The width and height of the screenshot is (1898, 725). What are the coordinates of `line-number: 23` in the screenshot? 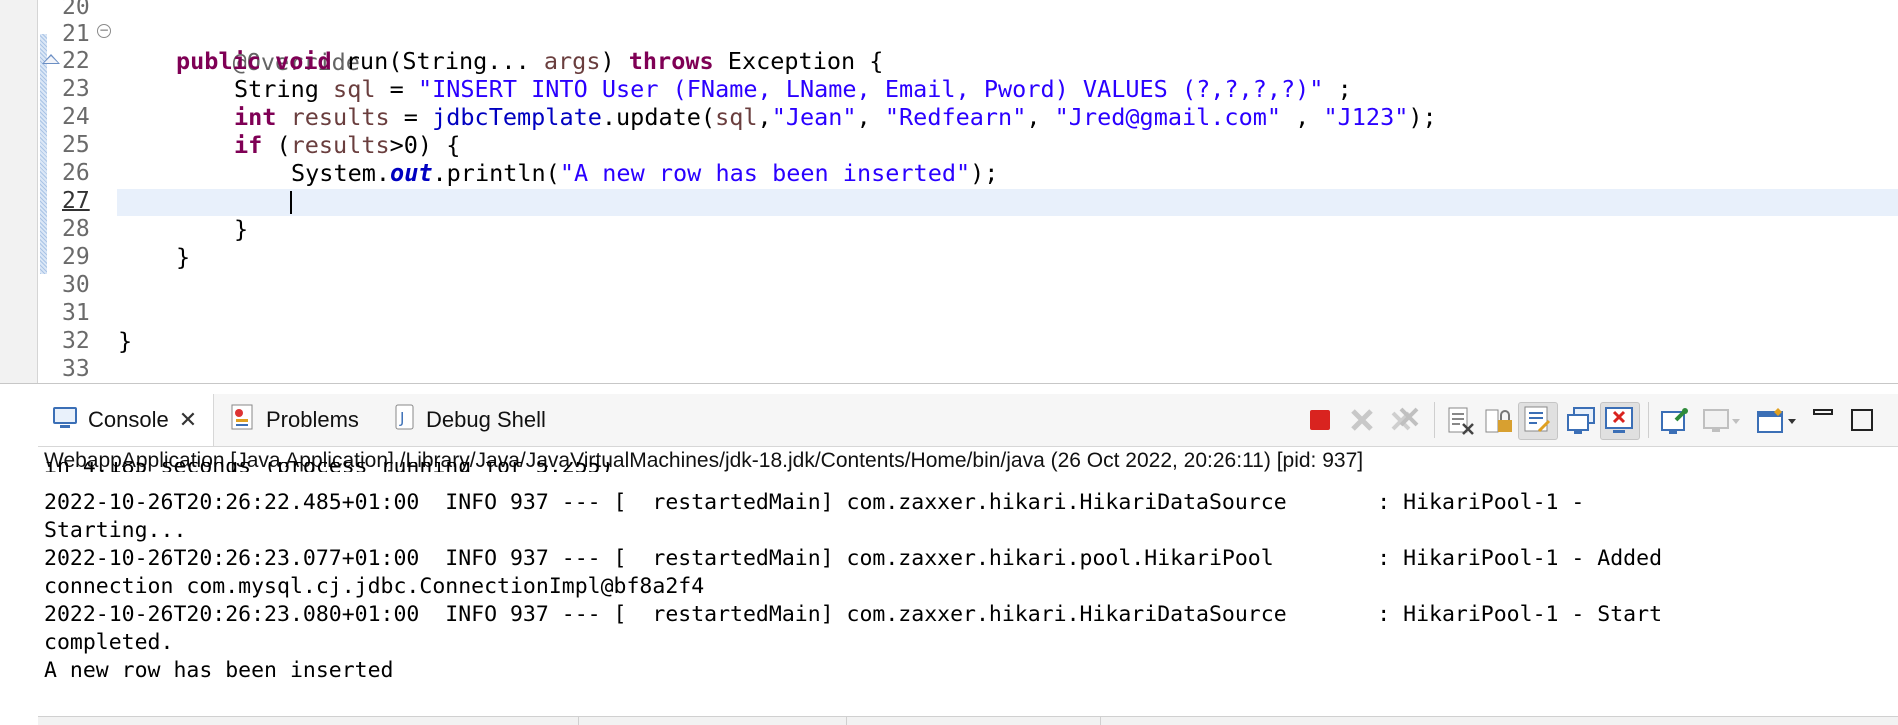 It's located at (76, 89).